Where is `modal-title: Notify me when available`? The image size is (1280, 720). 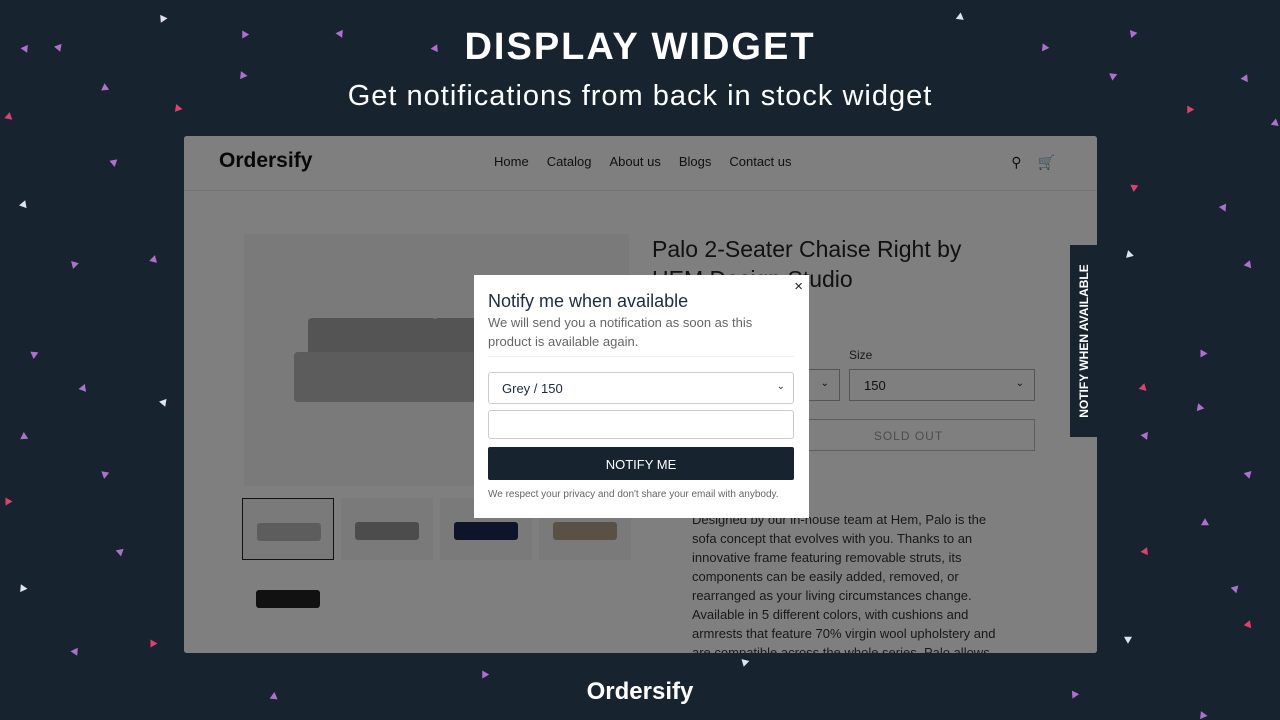 modal-title: Notify me when available is located at coordinates (588, 301).